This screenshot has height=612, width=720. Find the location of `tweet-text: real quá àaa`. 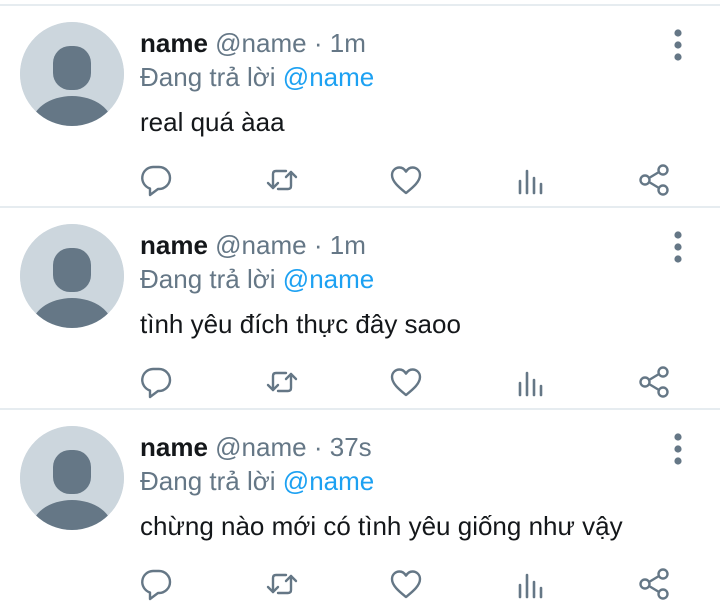

tweet-text: real quá àaa is located at coordinates (212, 122).